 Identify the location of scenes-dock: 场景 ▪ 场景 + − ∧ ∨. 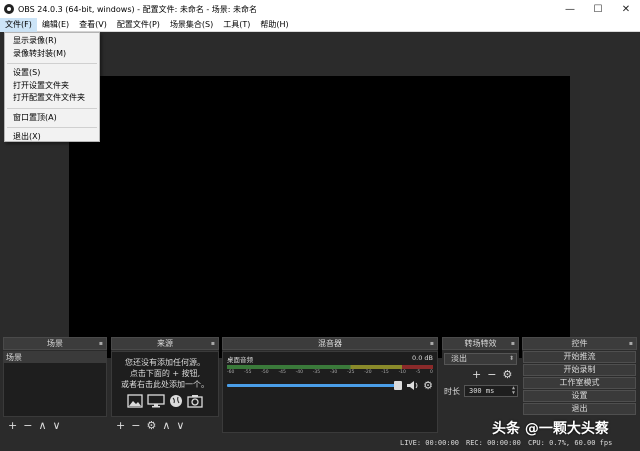
(55, 385).